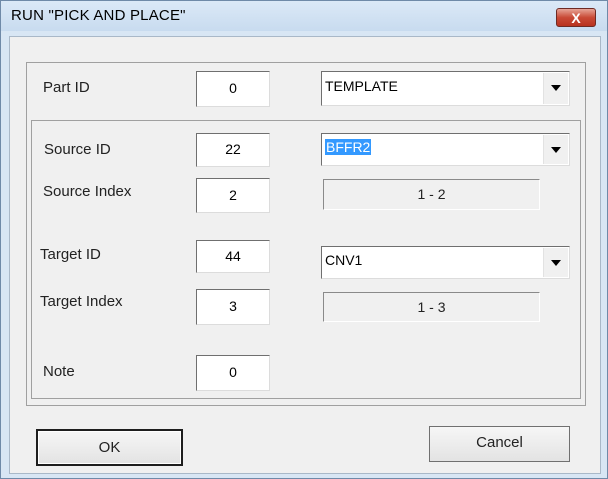 The width and height of the screenshot is (608, 479). What do you see at coordinates (233, 195) in the screenshot?
I see `source-index-field: 2` at bounding box center [233, 195].